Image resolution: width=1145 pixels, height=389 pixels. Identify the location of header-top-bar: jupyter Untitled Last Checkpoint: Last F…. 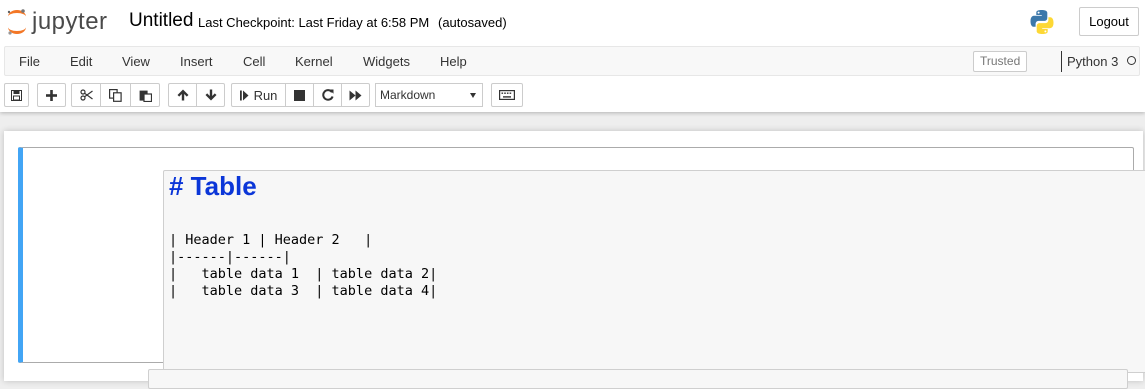
(572, 22).